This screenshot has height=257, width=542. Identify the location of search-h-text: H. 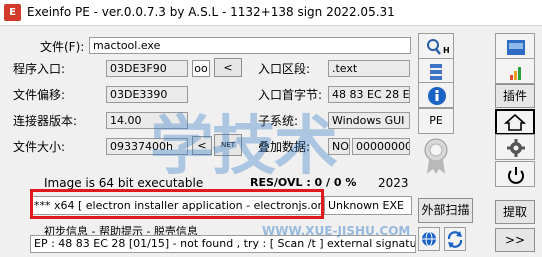
(446, 50).